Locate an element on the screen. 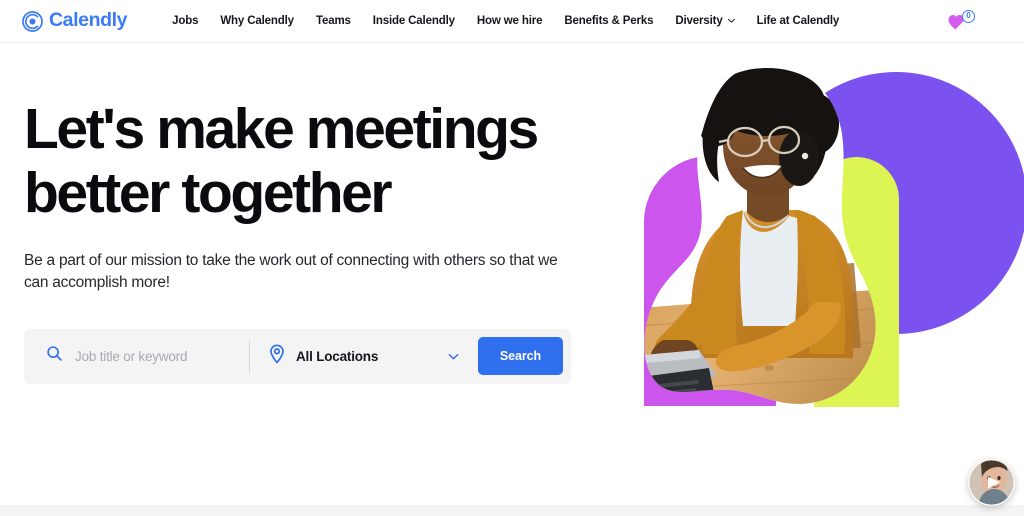  nav-item-label: Life at Calendly is located at coordinates (798, 21).